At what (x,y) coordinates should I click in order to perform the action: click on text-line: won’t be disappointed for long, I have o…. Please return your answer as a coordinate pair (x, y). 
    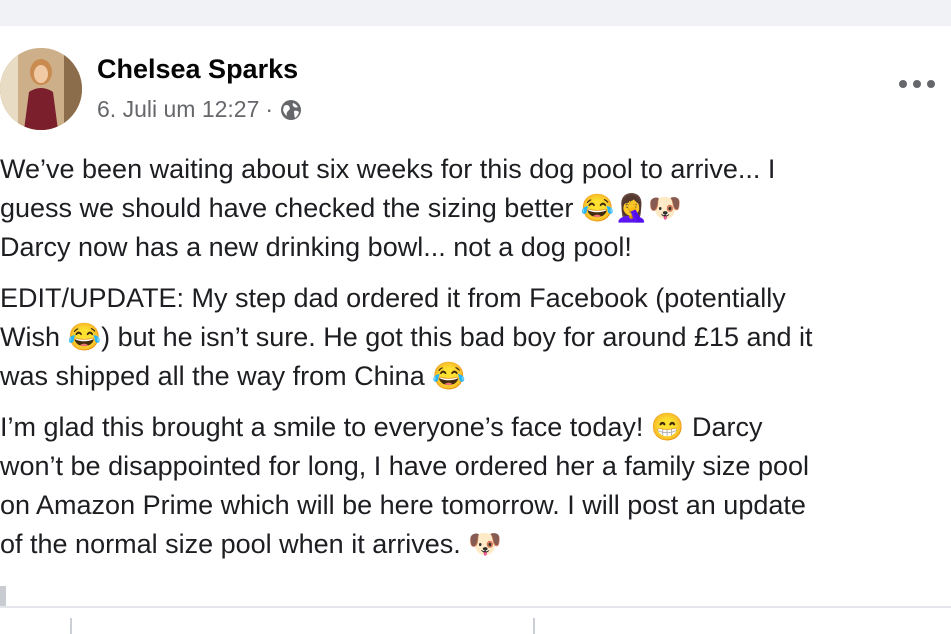
    Looking at the image, I should click on (404, 466).